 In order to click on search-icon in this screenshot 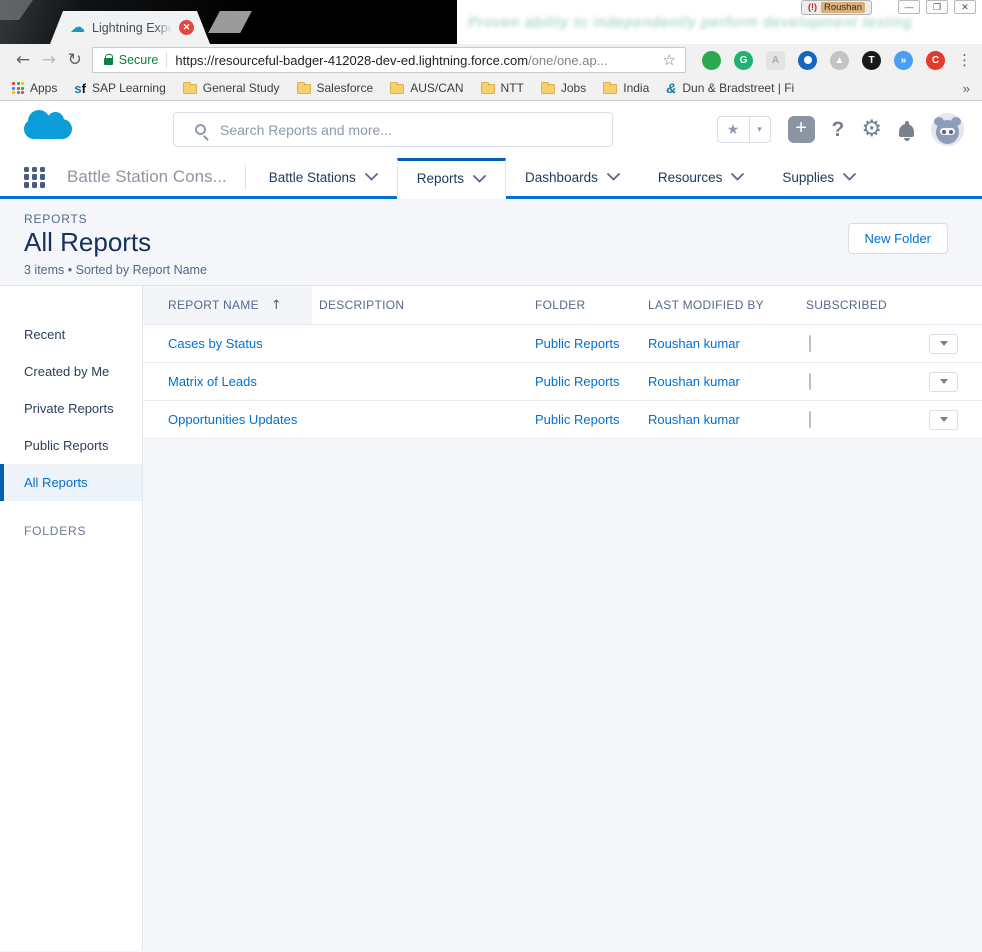, I will do `click(200, 129)`.